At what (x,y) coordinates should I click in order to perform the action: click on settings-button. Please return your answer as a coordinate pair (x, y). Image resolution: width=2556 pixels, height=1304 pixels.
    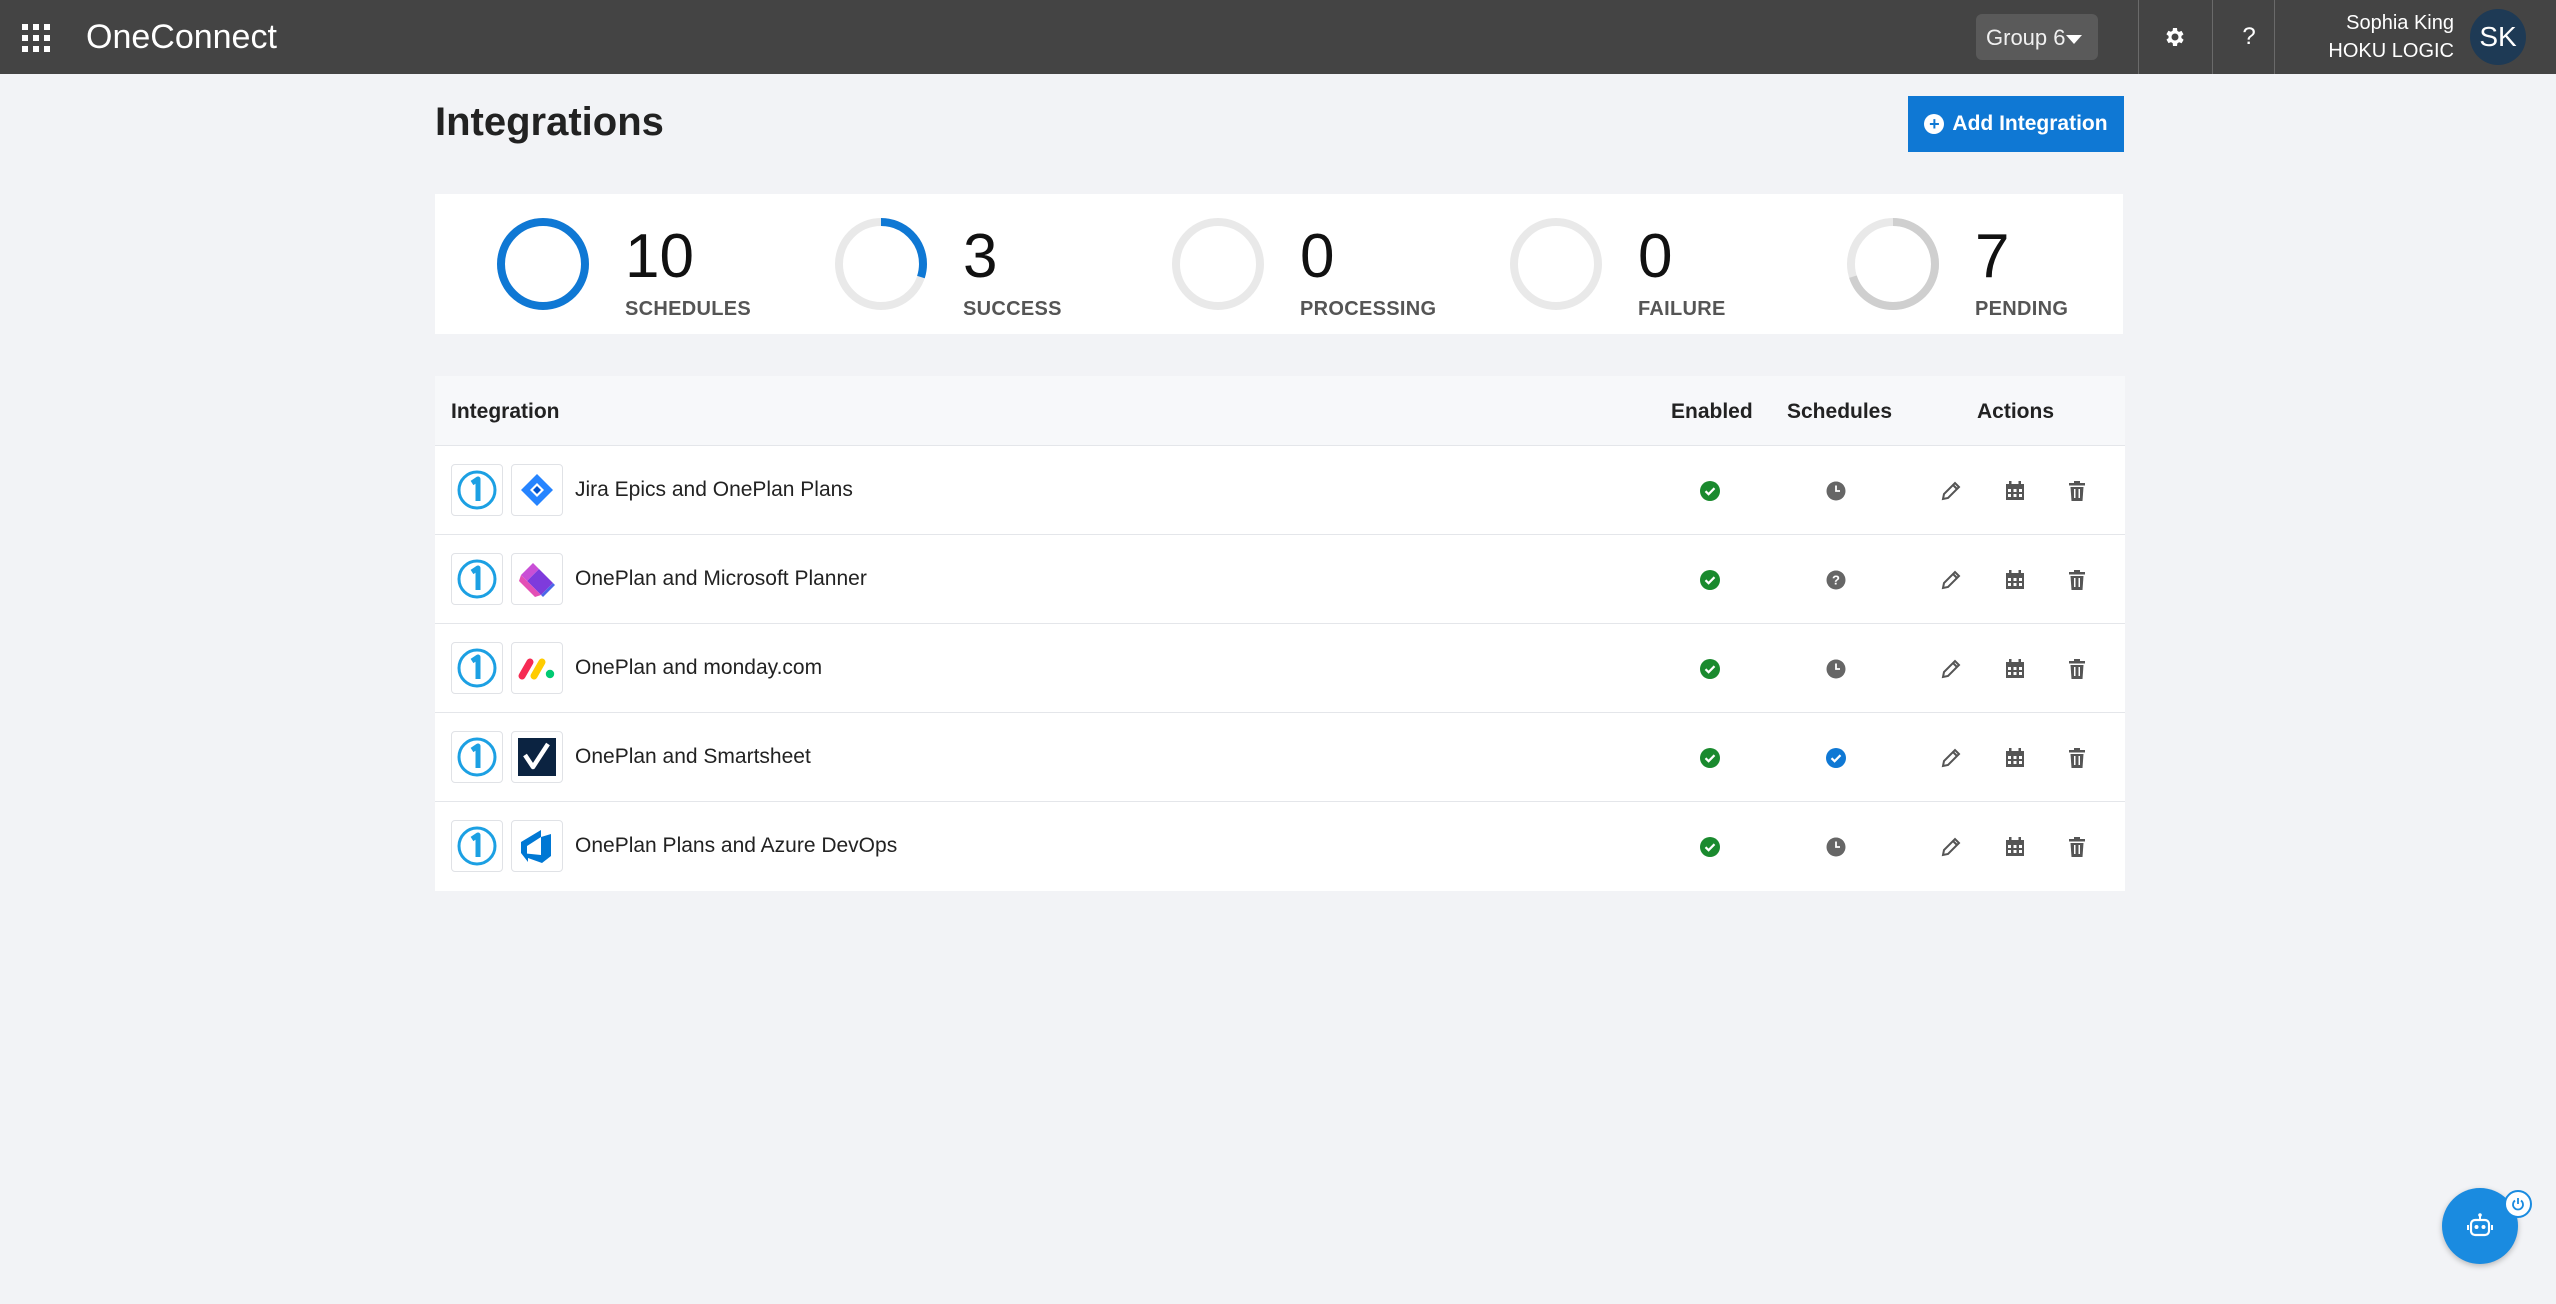
    Looking at the image, I should click on (2175, 37).